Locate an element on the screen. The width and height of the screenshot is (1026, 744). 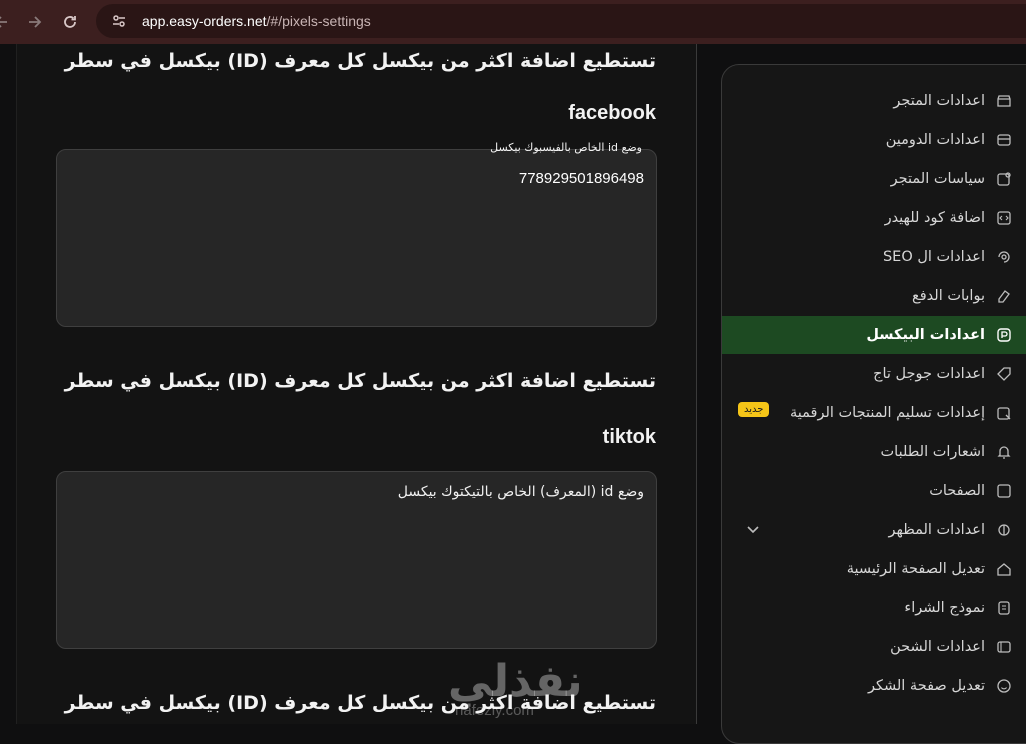
sidebar-item-order-notifications: اشعارات الطلبات is located at coordinates (874, 452).